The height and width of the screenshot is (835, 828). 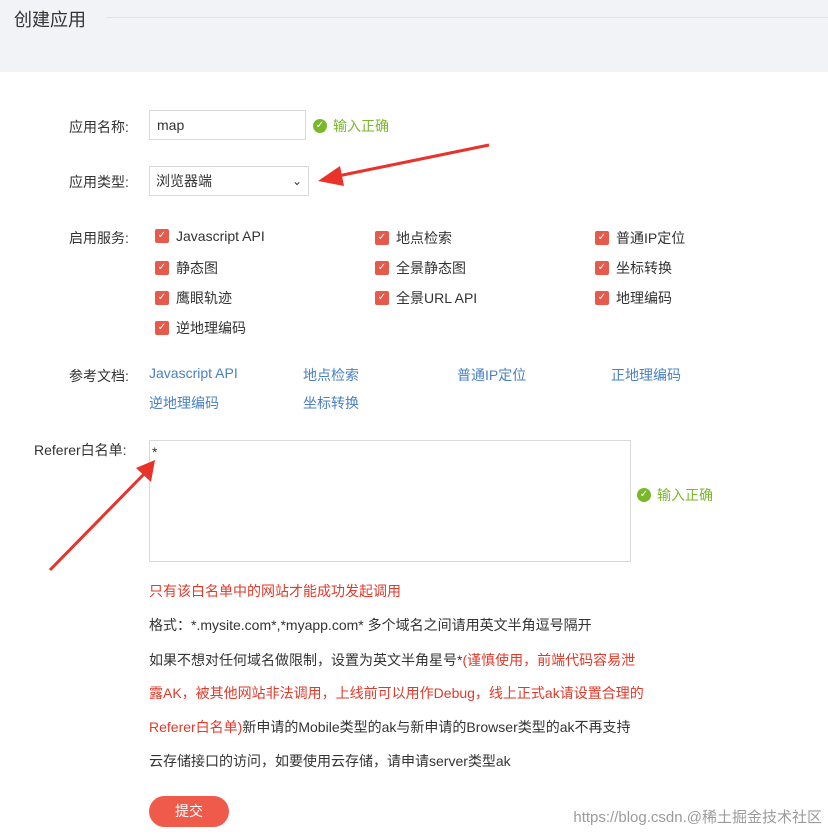 What do you see at coordinates (404, 164) in the screenshot?
I see `arrow-to-select-icon` at bounding box center [404, 164].